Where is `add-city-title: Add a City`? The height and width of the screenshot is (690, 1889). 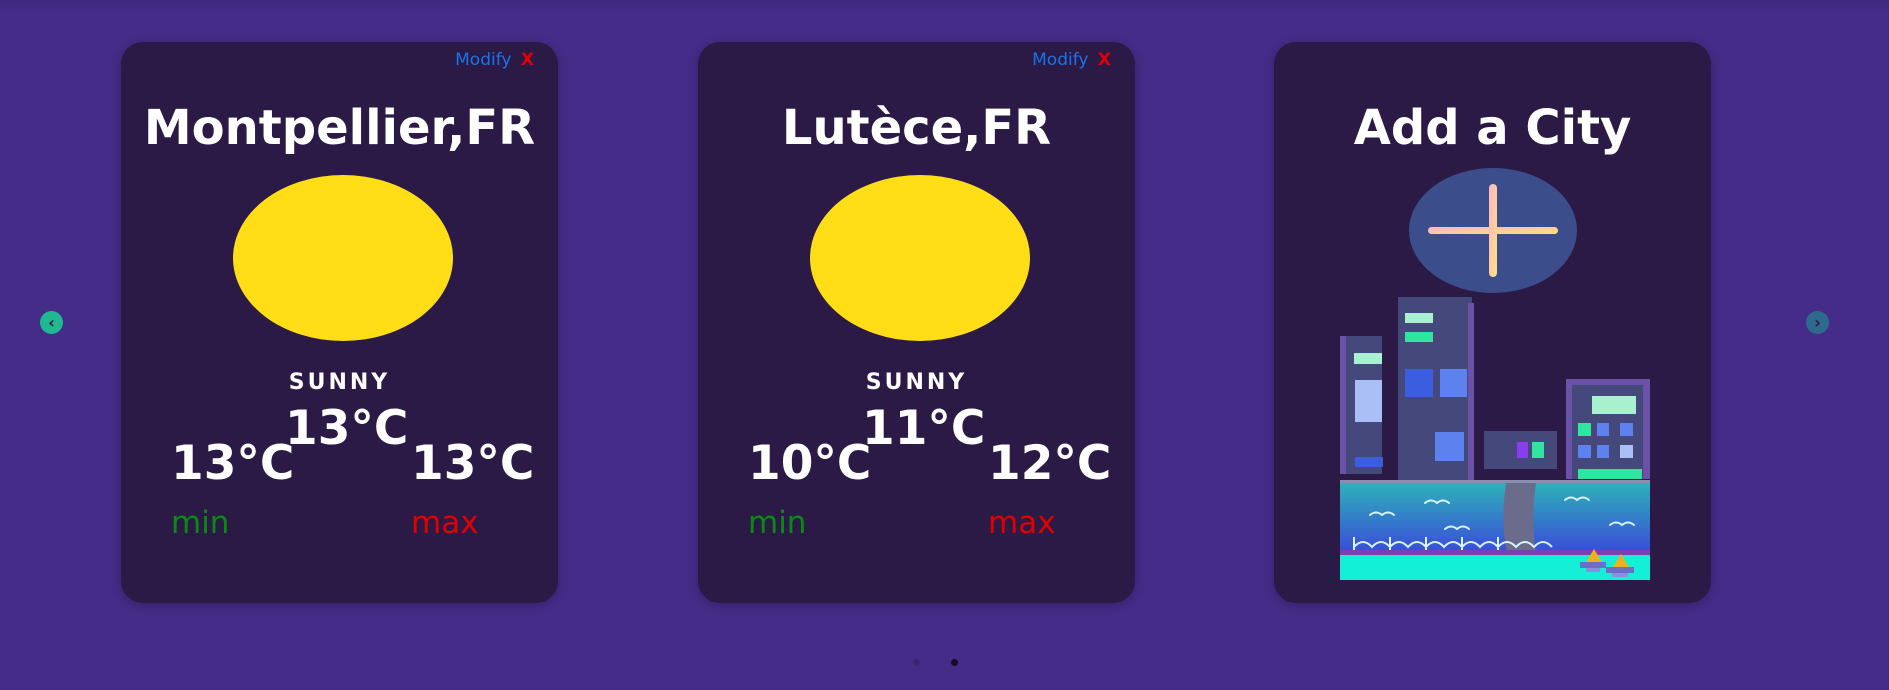
add-city-title: Add a City is located at coordinates (1492, 128).